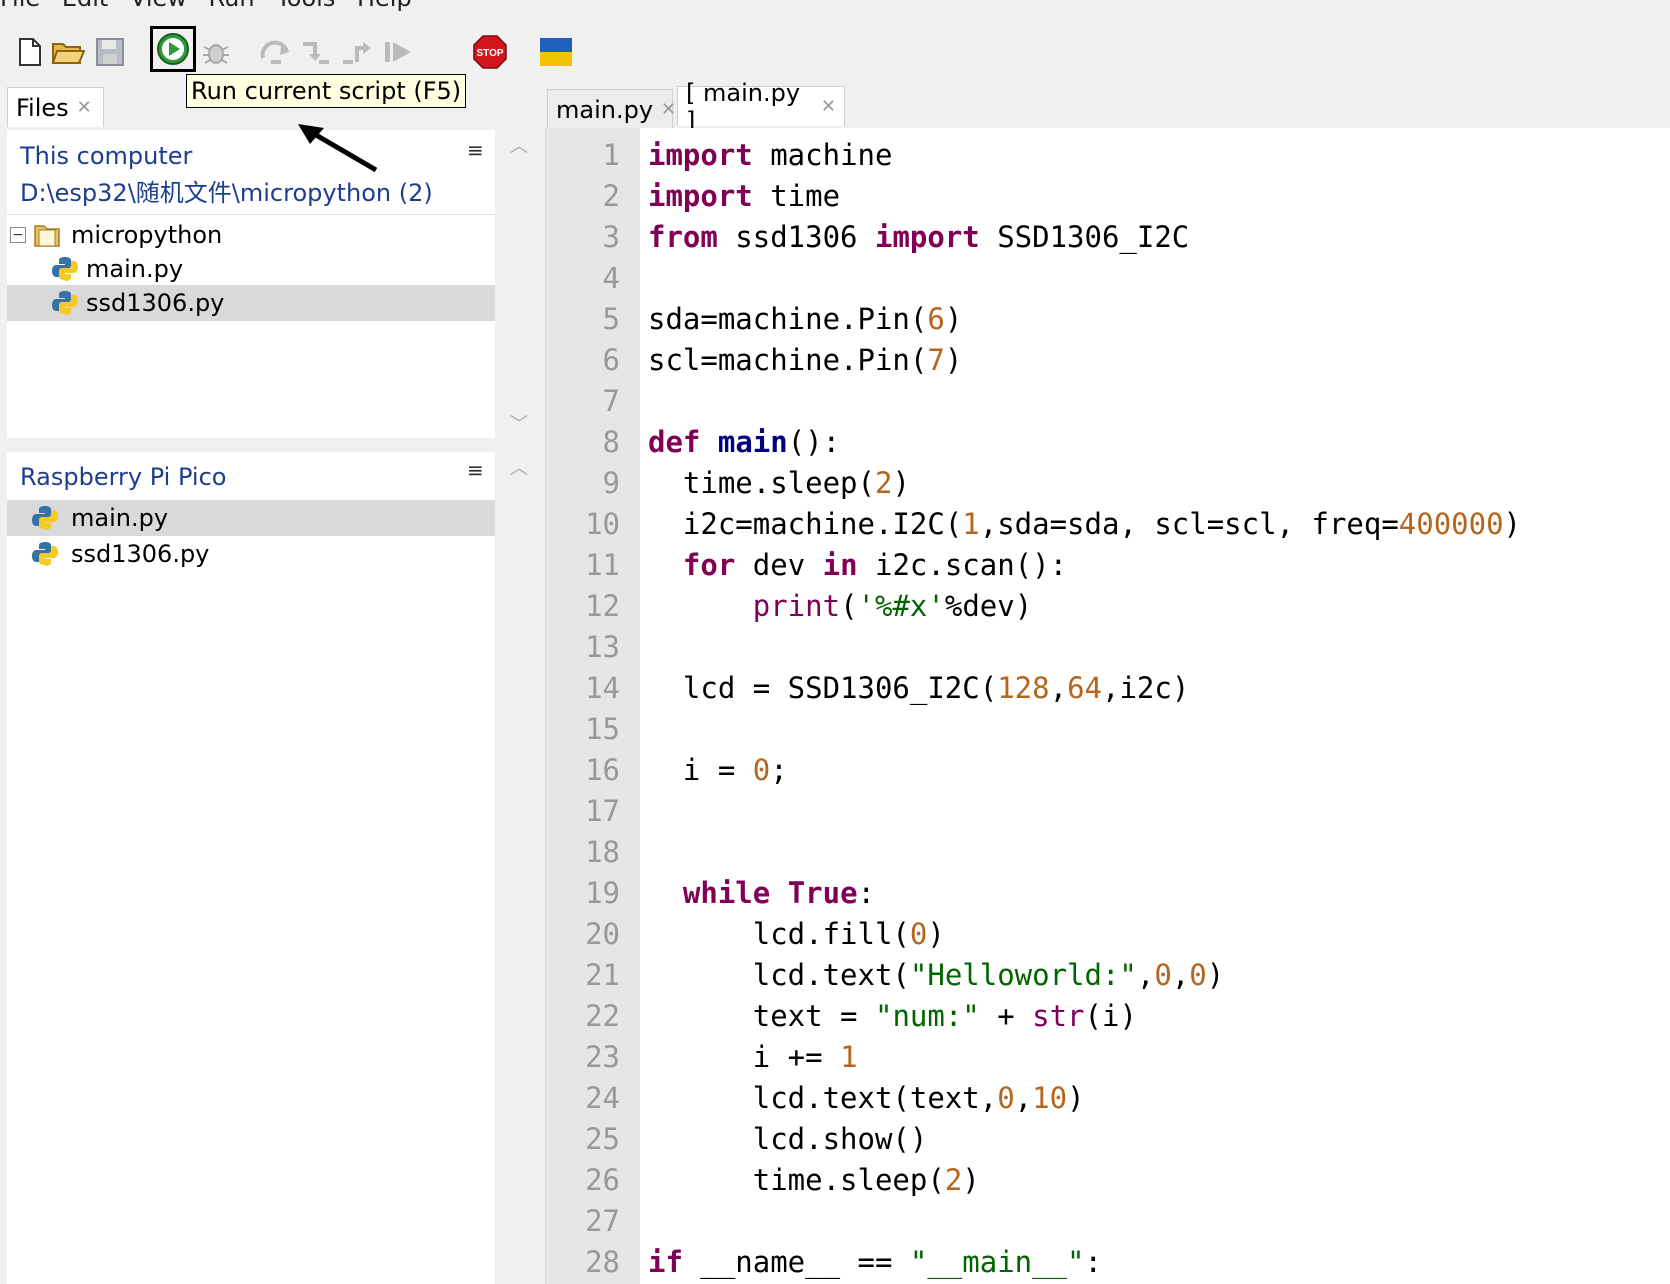 This screenshot has width=1670, height=1284. What do you see at coordinates (384, 6) in the screenshot?
I see `menu-help: Help` at bounding box center [384, 6].